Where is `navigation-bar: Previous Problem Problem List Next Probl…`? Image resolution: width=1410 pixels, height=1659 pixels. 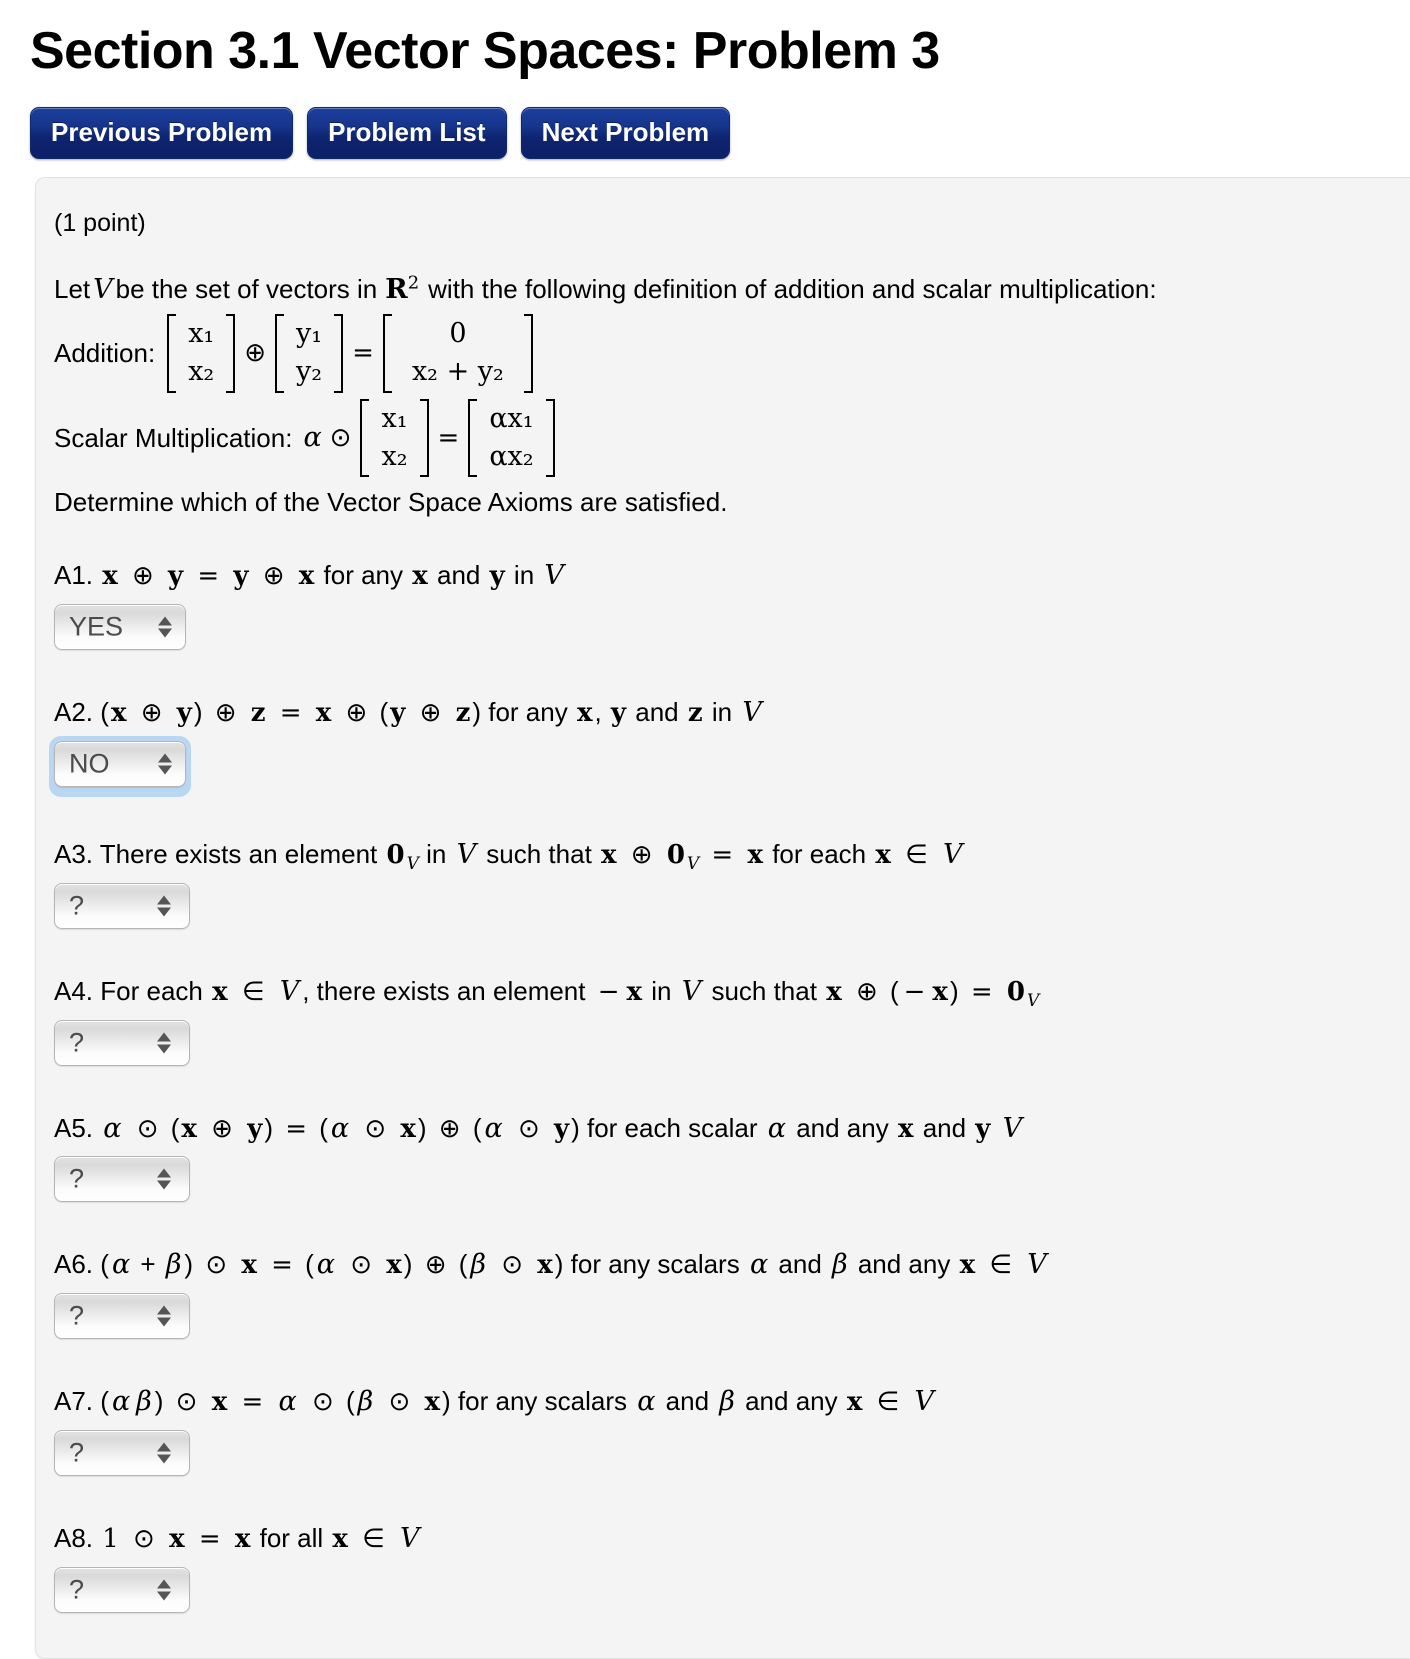
navigation-bar: Previous Problem Problem List Next Probl… is located at coordinates (705, 119).